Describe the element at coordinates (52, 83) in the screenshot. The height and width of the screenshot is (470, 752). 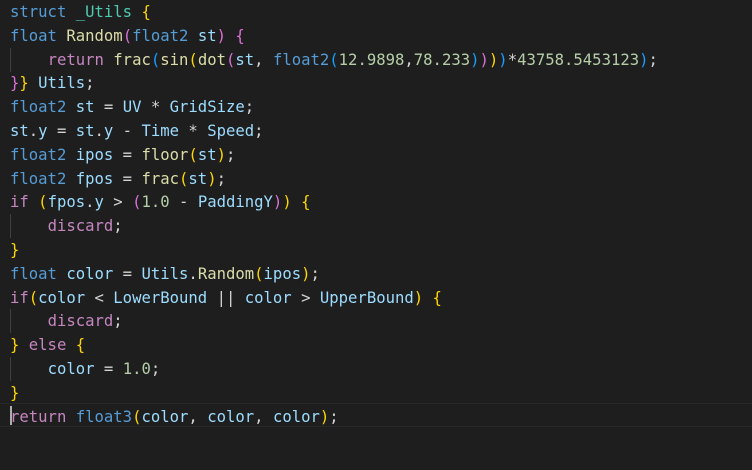
I see `code-line: }} Utils;` at that location.